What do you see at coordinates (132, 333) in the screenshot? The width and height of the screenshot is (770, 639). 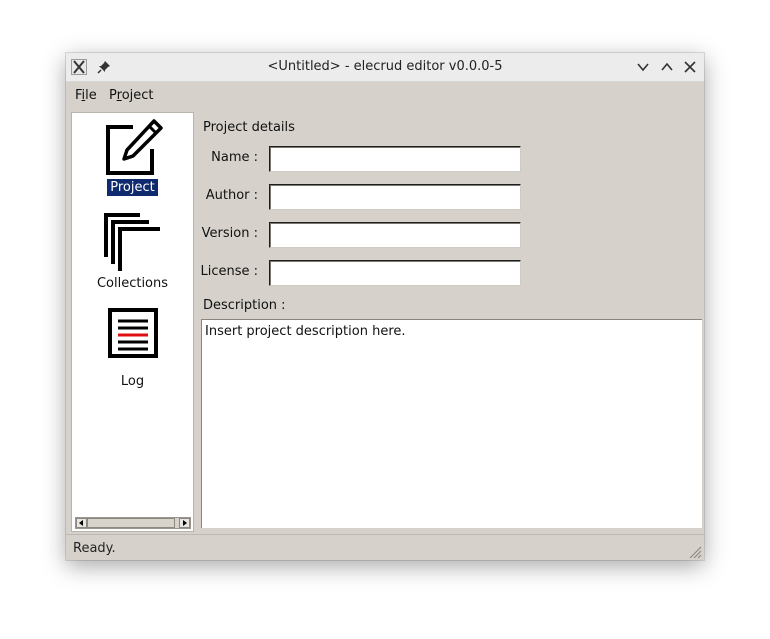 I see `log-document-icon` at bounding box center [132, 333].